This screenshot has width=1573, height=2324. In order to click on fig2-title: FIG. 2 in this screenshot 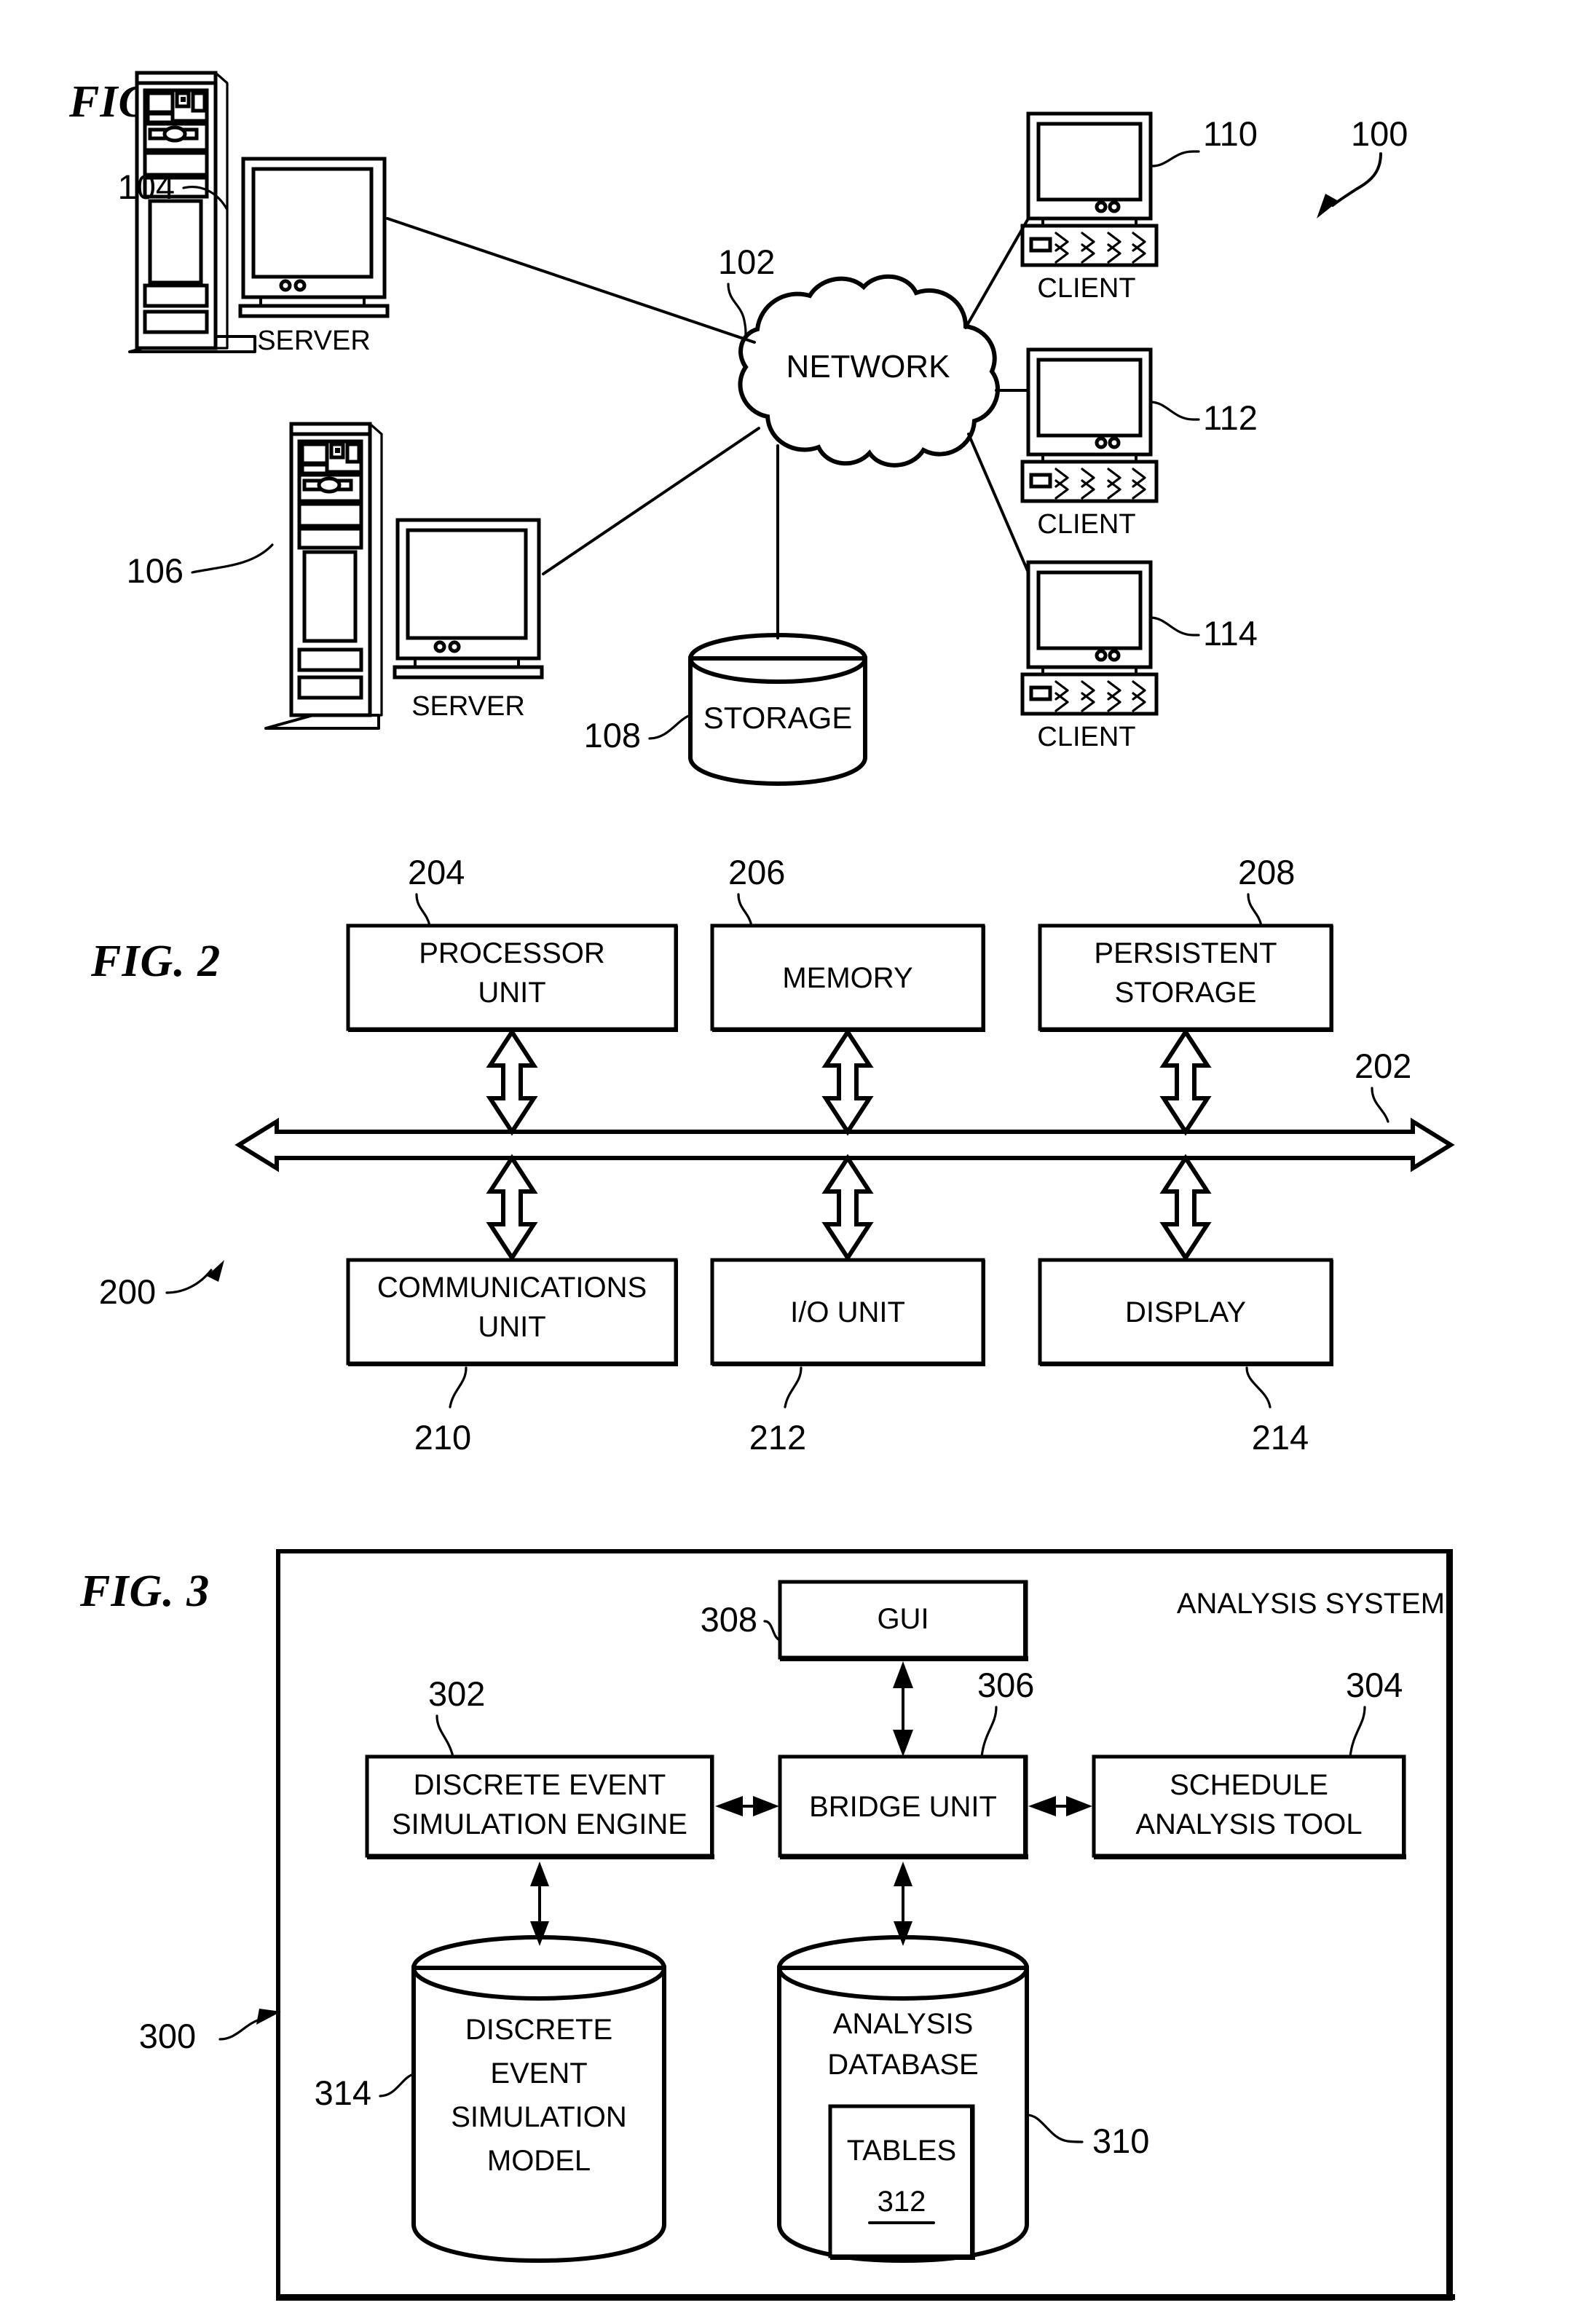, I will do `click(155, 961)`.